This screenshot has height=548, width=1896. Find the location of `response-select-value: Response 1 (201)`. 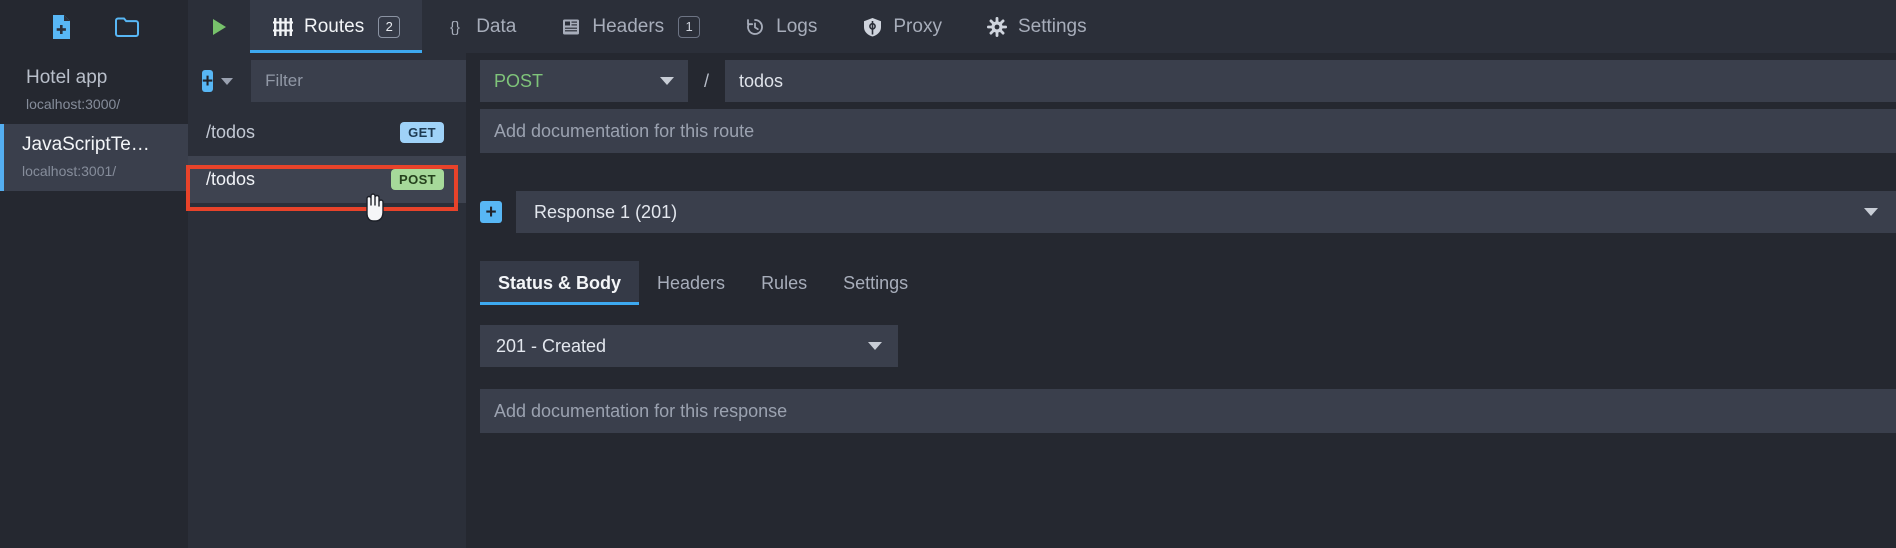

response-select-value: Response 1 (201) is located at coordinates (606, 211).